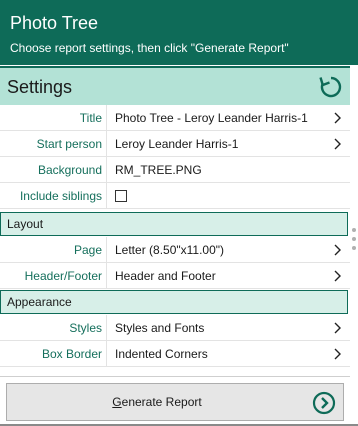 The image size is (358, 426). I want to click on footer-divider, so click(175, 376).